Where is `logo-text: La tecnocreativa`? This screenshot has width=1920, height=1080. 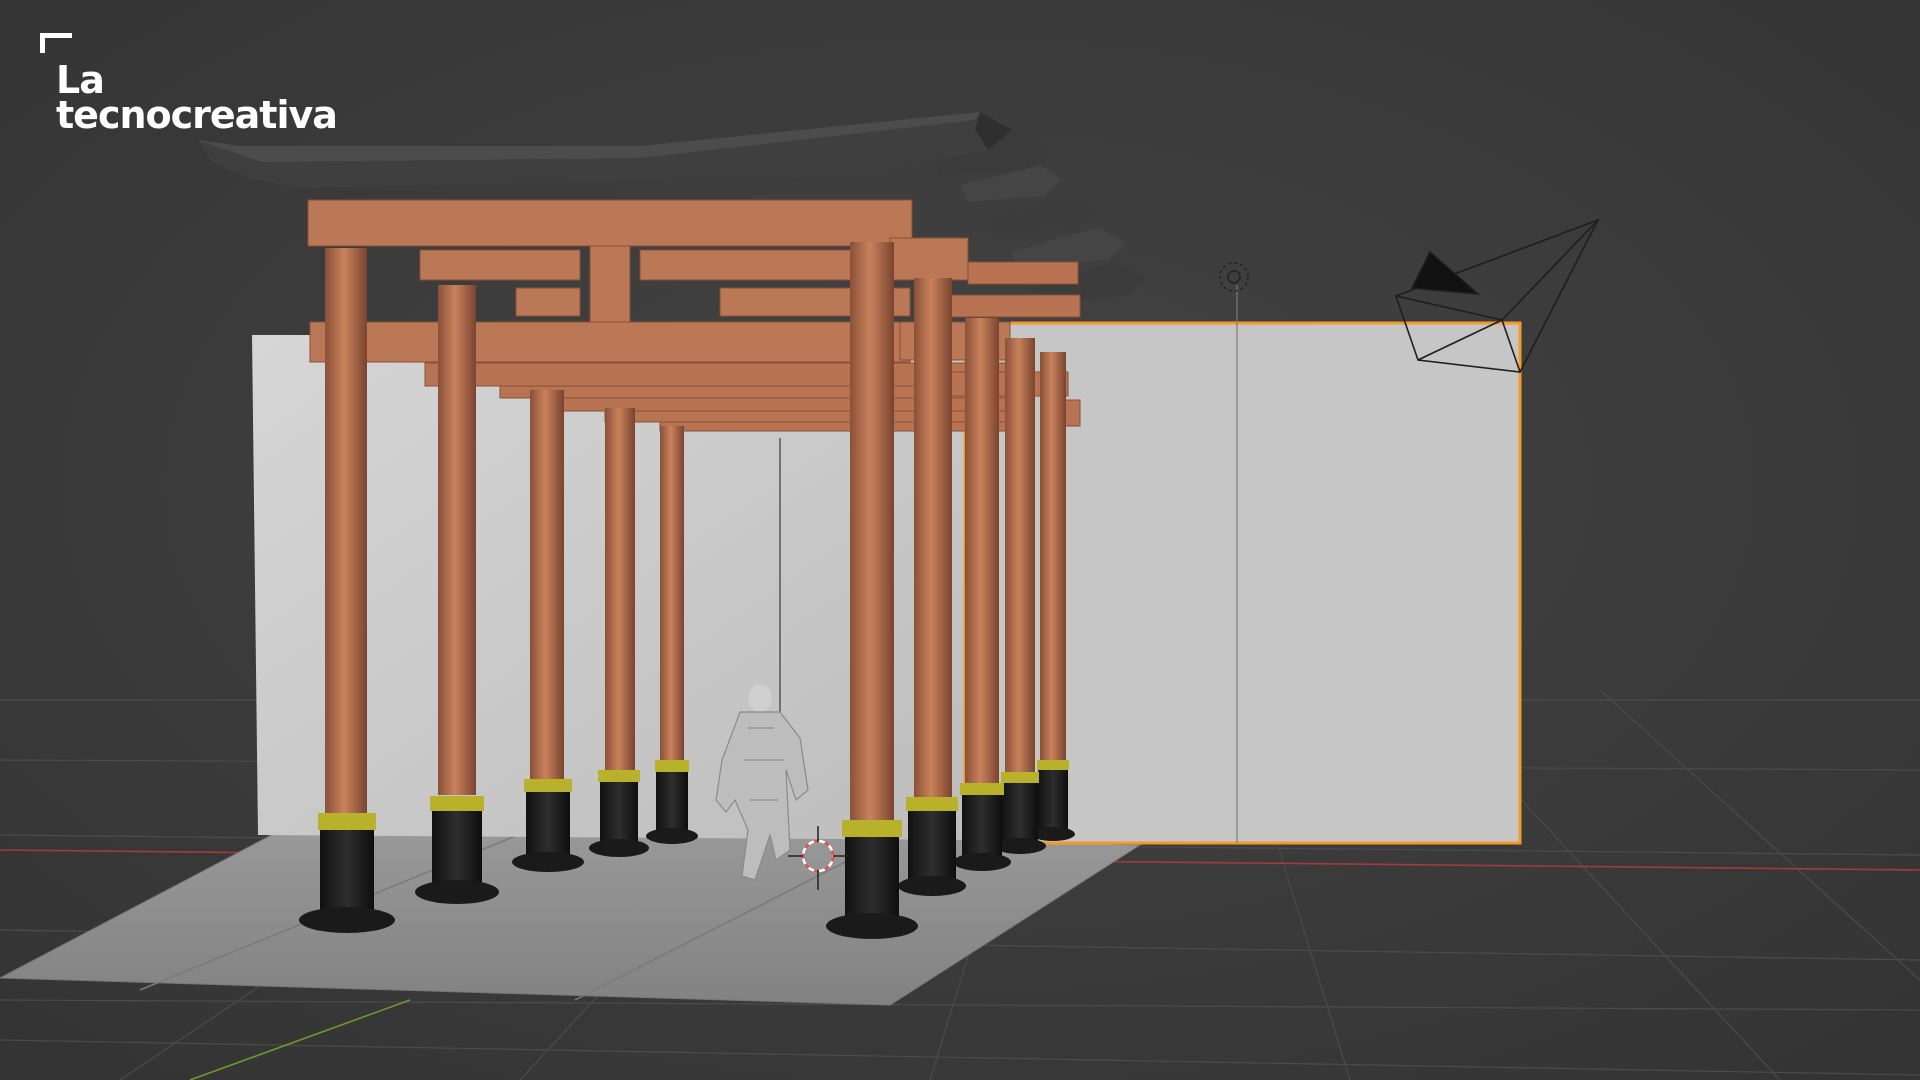
logo-text: La tecnocreativa is located at coordinates (197, 99).